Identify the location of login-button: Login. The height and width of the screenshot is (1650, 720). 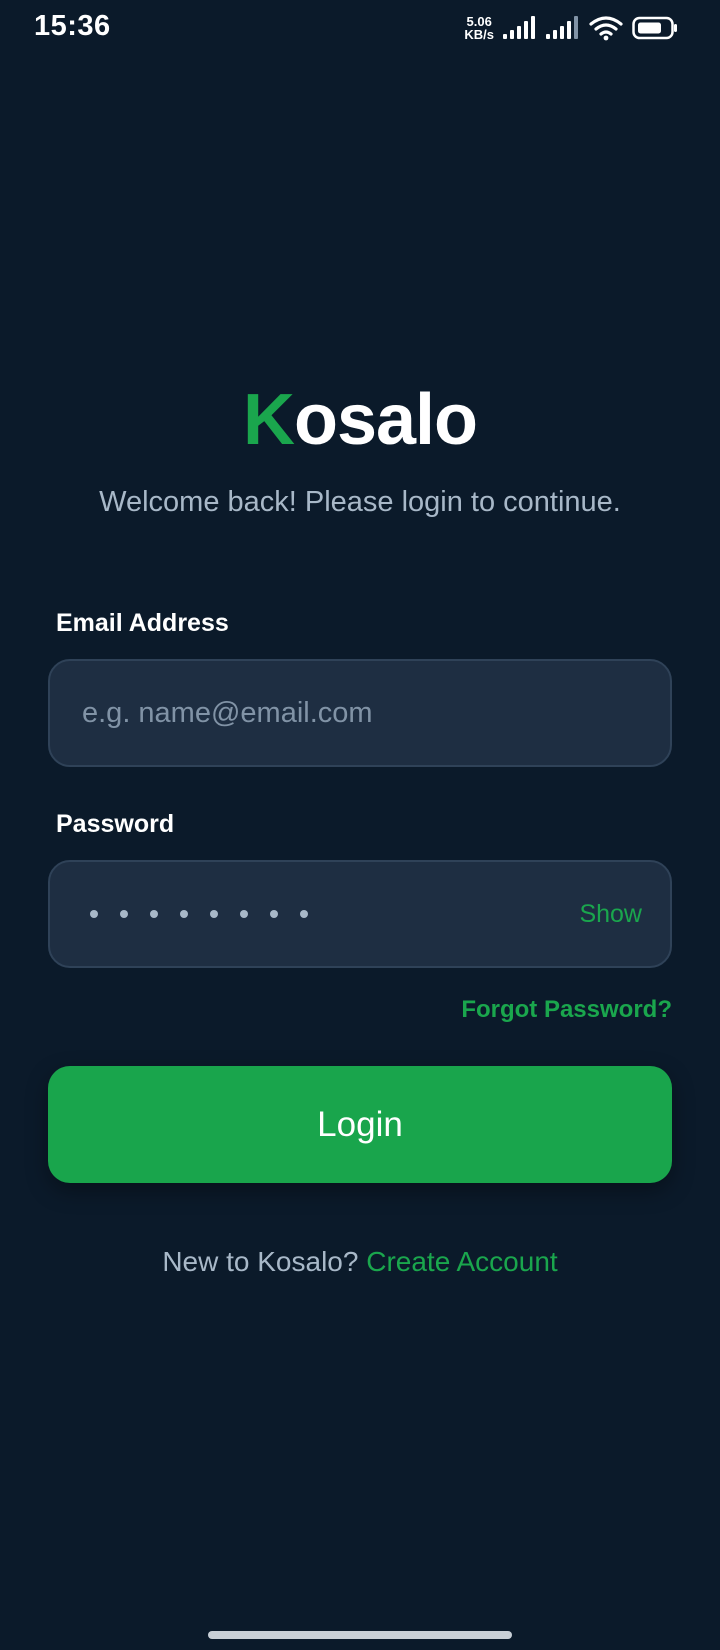
(360, 1124).